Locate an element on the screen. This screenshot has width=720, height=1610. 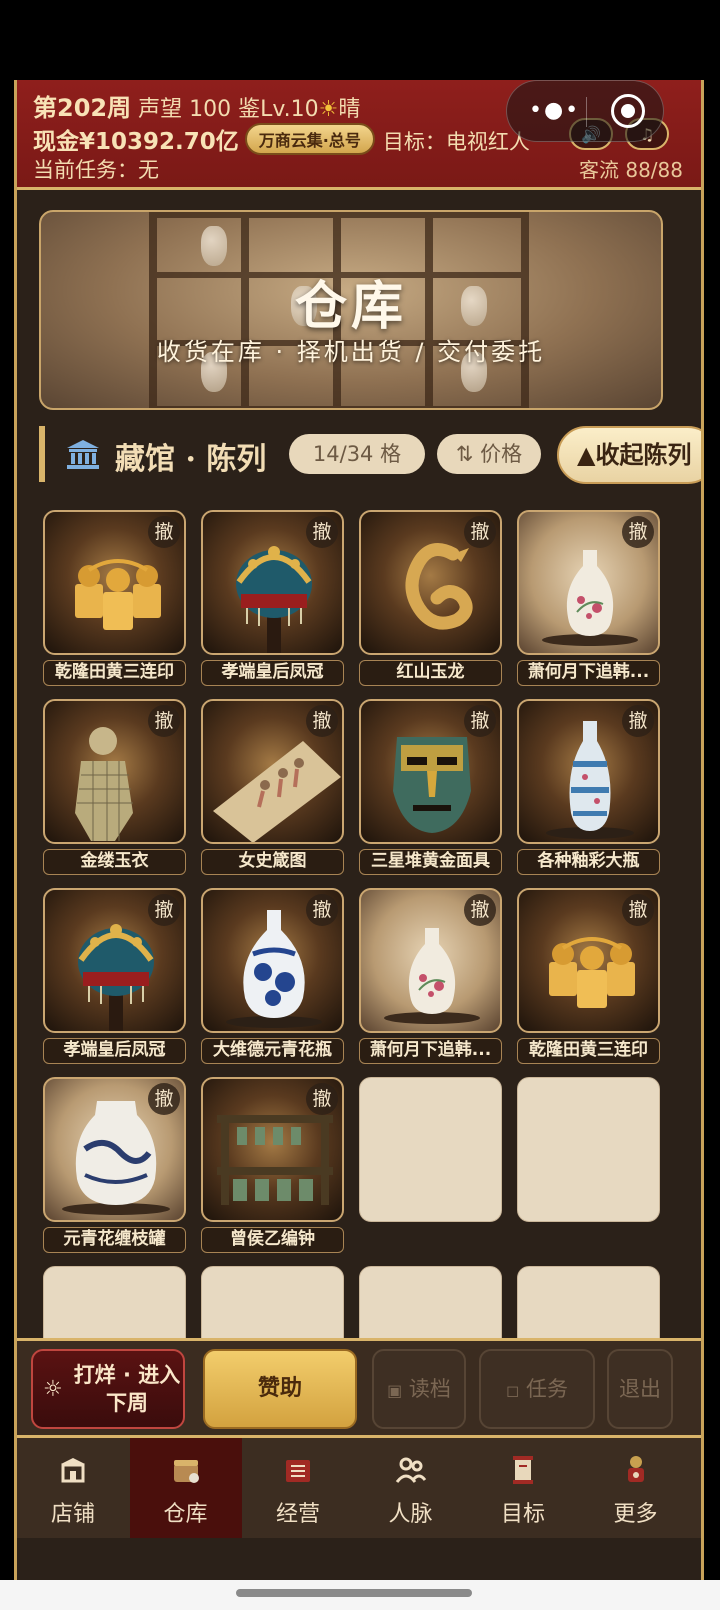
next-week-label: 打烊 · 进入下周 is located at coordinates (127, 1389).